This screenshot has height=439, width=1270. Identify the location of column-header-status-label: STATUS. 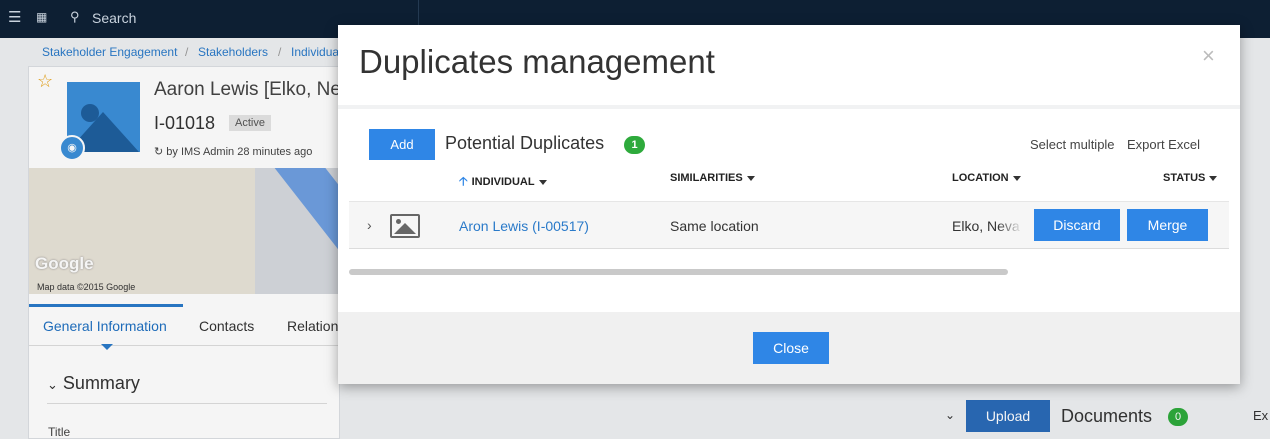
(1184, 178).